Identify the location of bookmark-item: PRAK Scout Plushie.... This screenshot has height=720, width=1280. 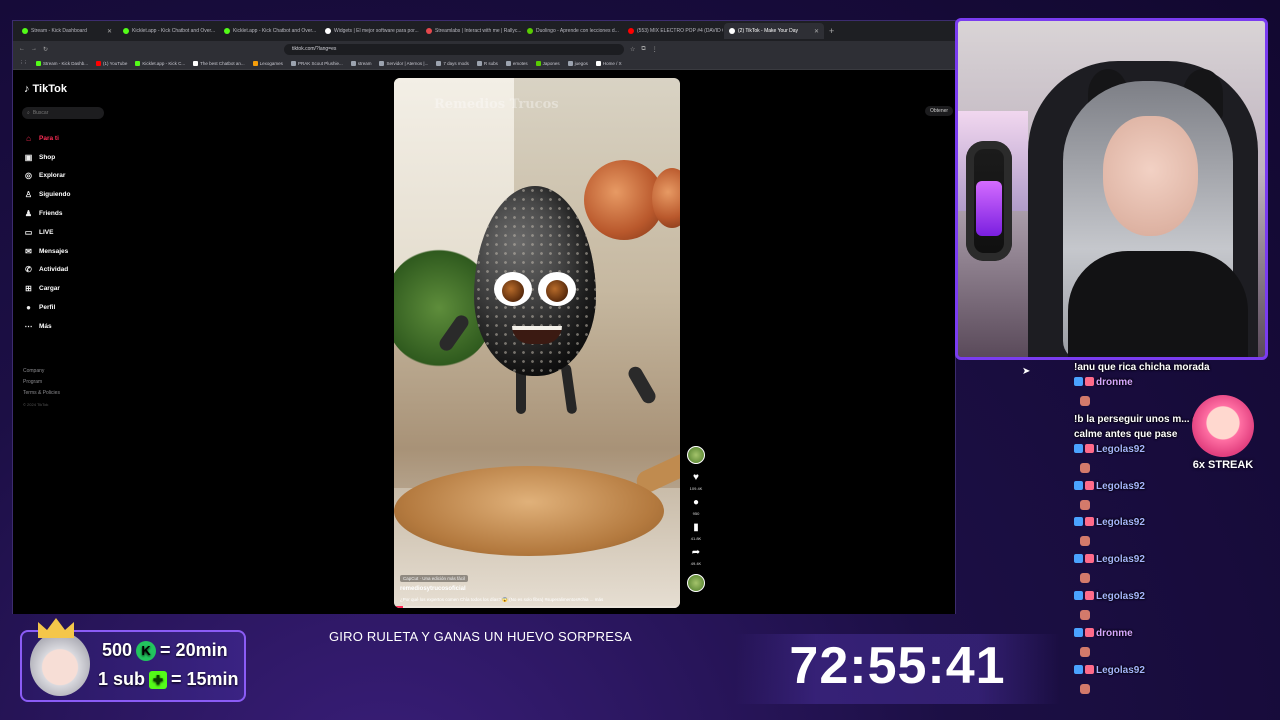
(316, 63).